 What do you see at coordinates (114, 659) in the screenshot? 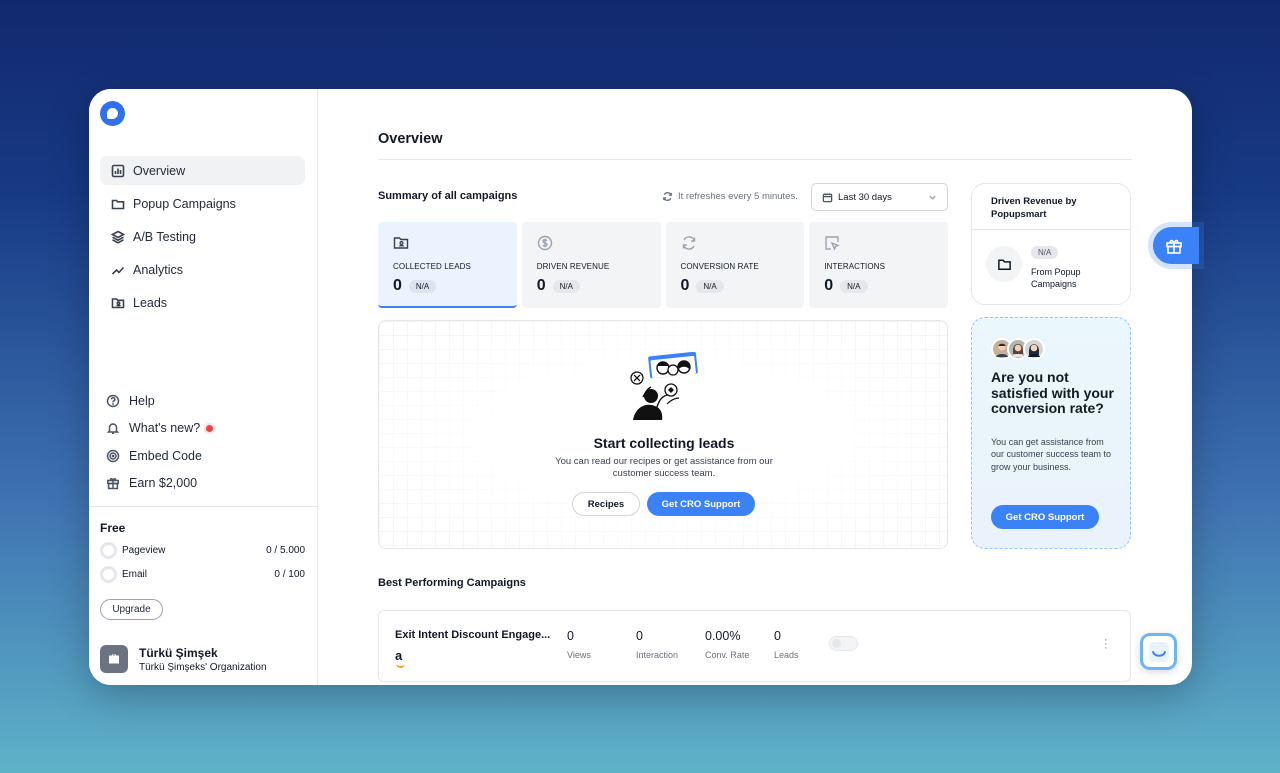
I see `briefcase-icon` at bounding box center [114, 659].